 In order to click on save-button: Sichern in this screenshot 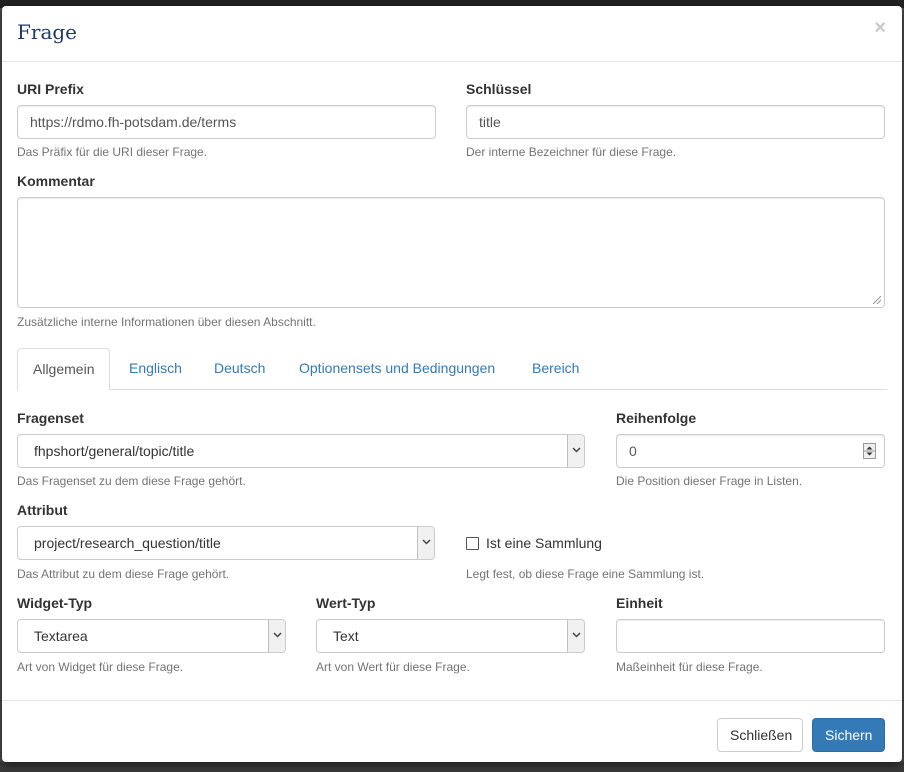, I will do `click(848, 735)`.